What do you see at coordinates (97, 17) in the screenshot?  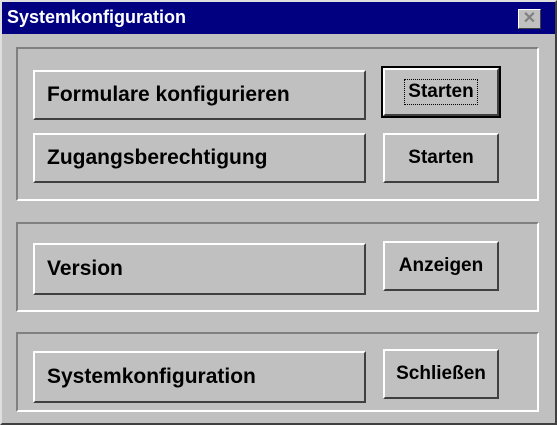 I see `window-title: Systemkonfiguration` at bounding box center [97, 17].